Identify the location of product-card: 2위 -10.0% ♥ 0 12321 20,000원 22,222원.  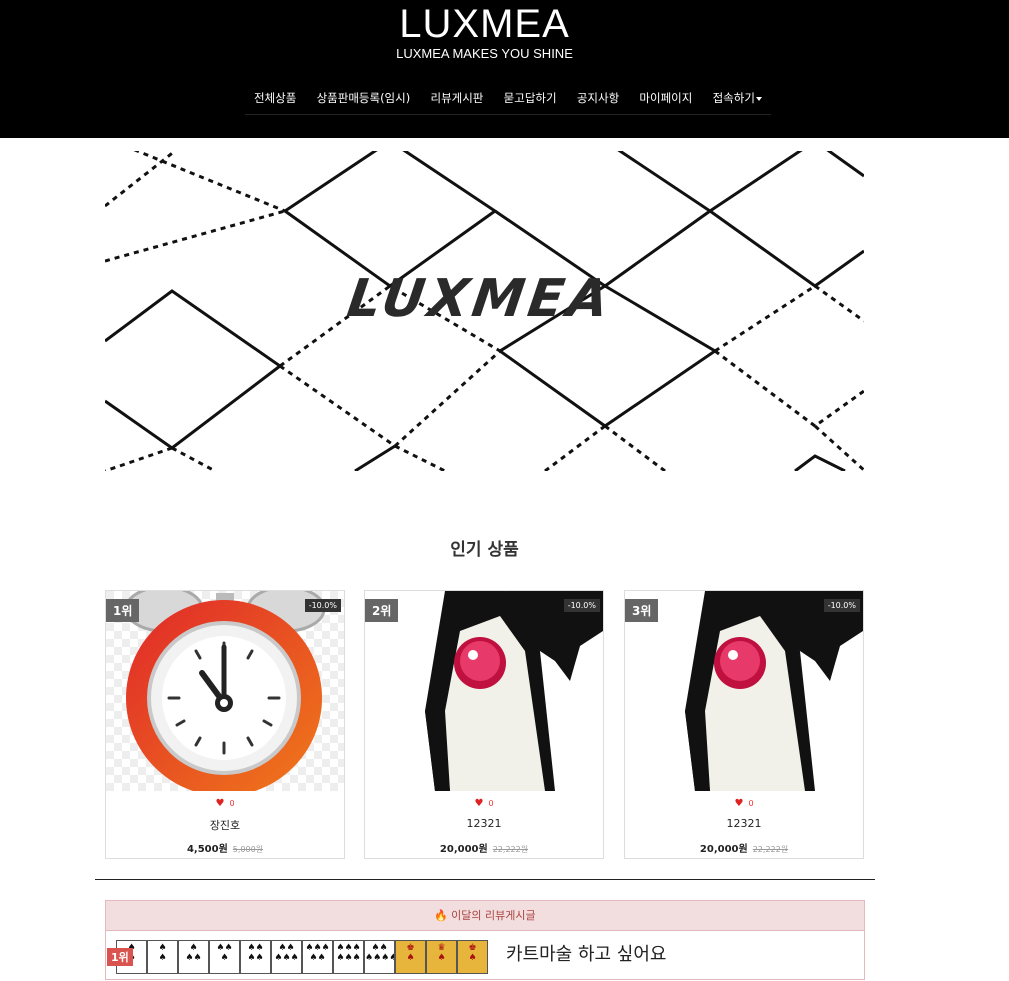
(484, 724).